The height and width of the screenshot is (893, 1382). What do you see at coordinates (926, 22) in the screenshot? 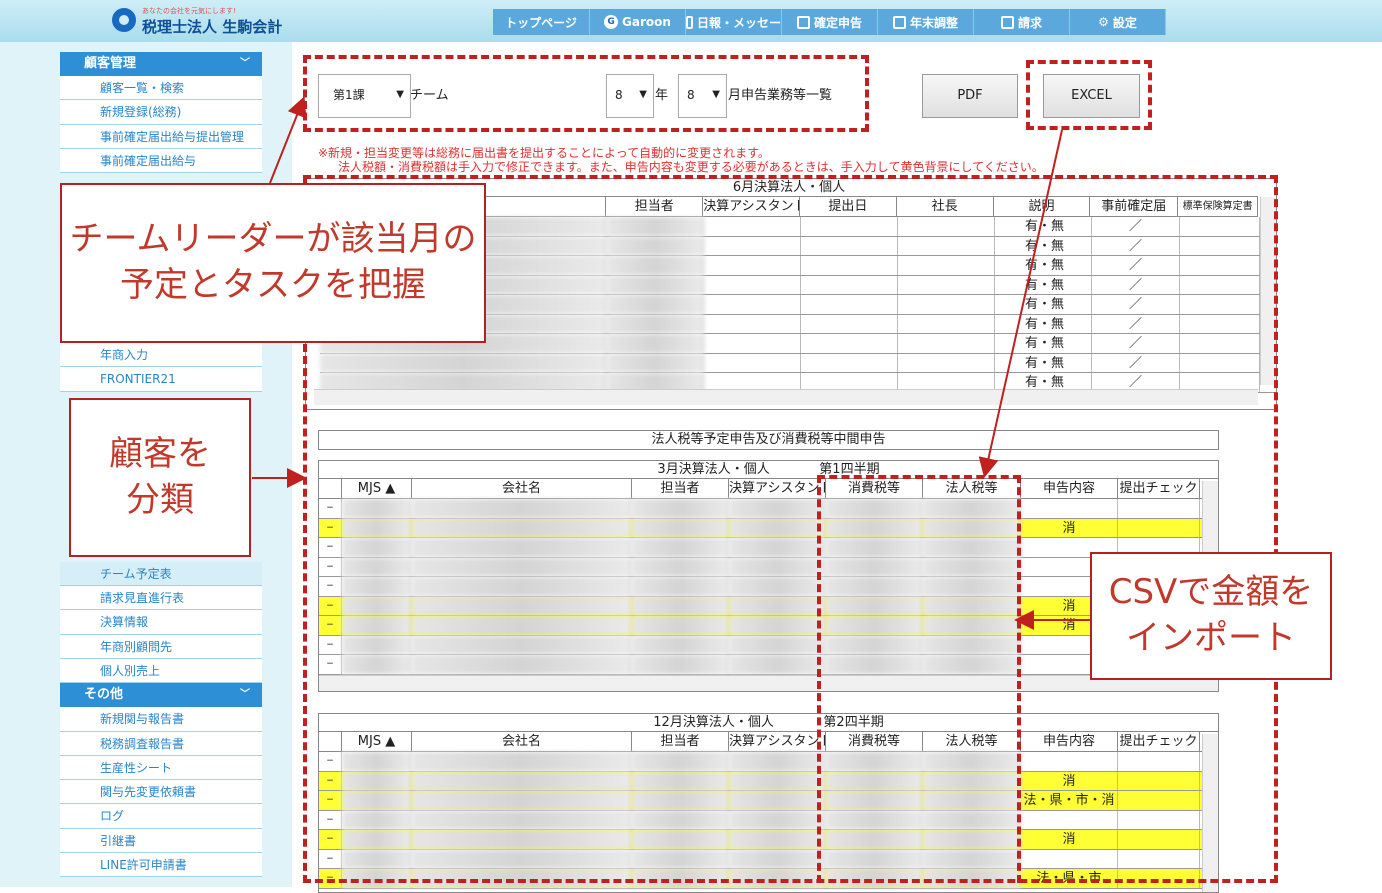
I see `nav-year-end: 年末調整` at bounding box center [926, 22].